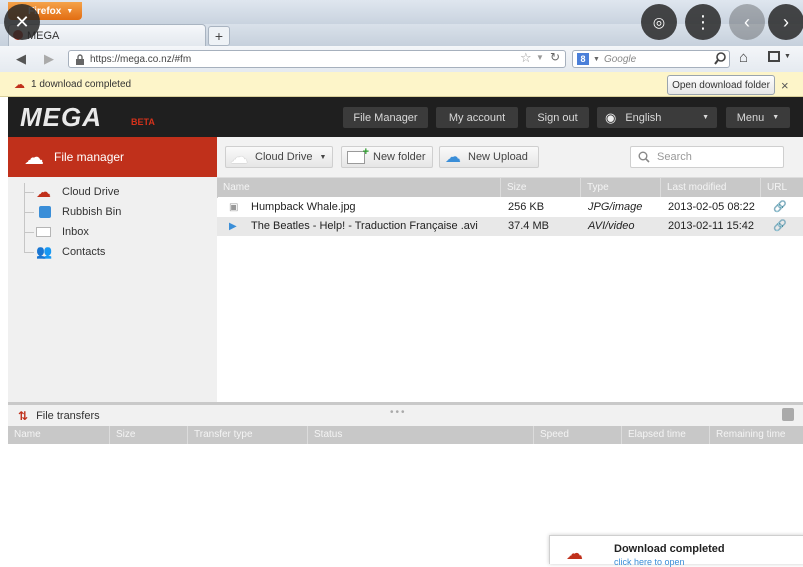 The width and height of the screenshot is (803, 567). What do you see at coordinates (526, 207) in the screenshot?
I see `file-size: 256 KB` at bounding box center [526, 207].